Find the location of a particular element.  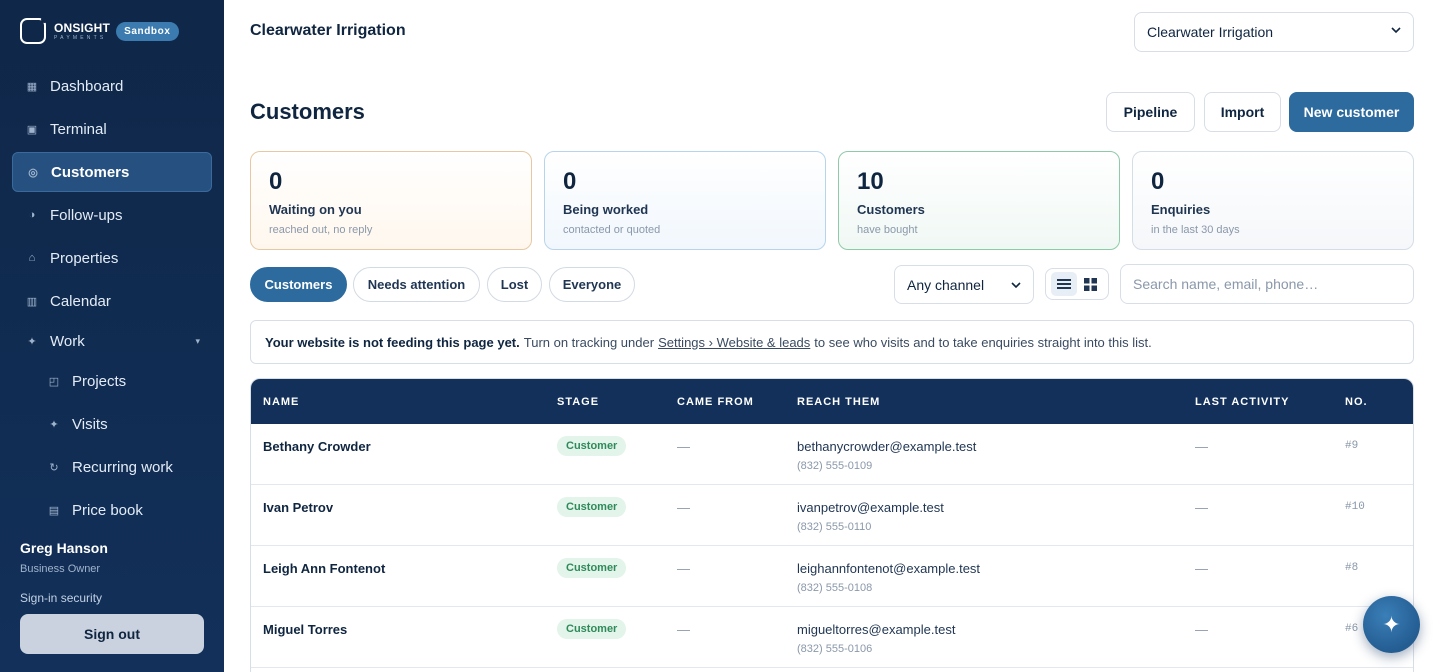

customer-email: leighannfontenot@example.test is located at coordinates (889, 568).